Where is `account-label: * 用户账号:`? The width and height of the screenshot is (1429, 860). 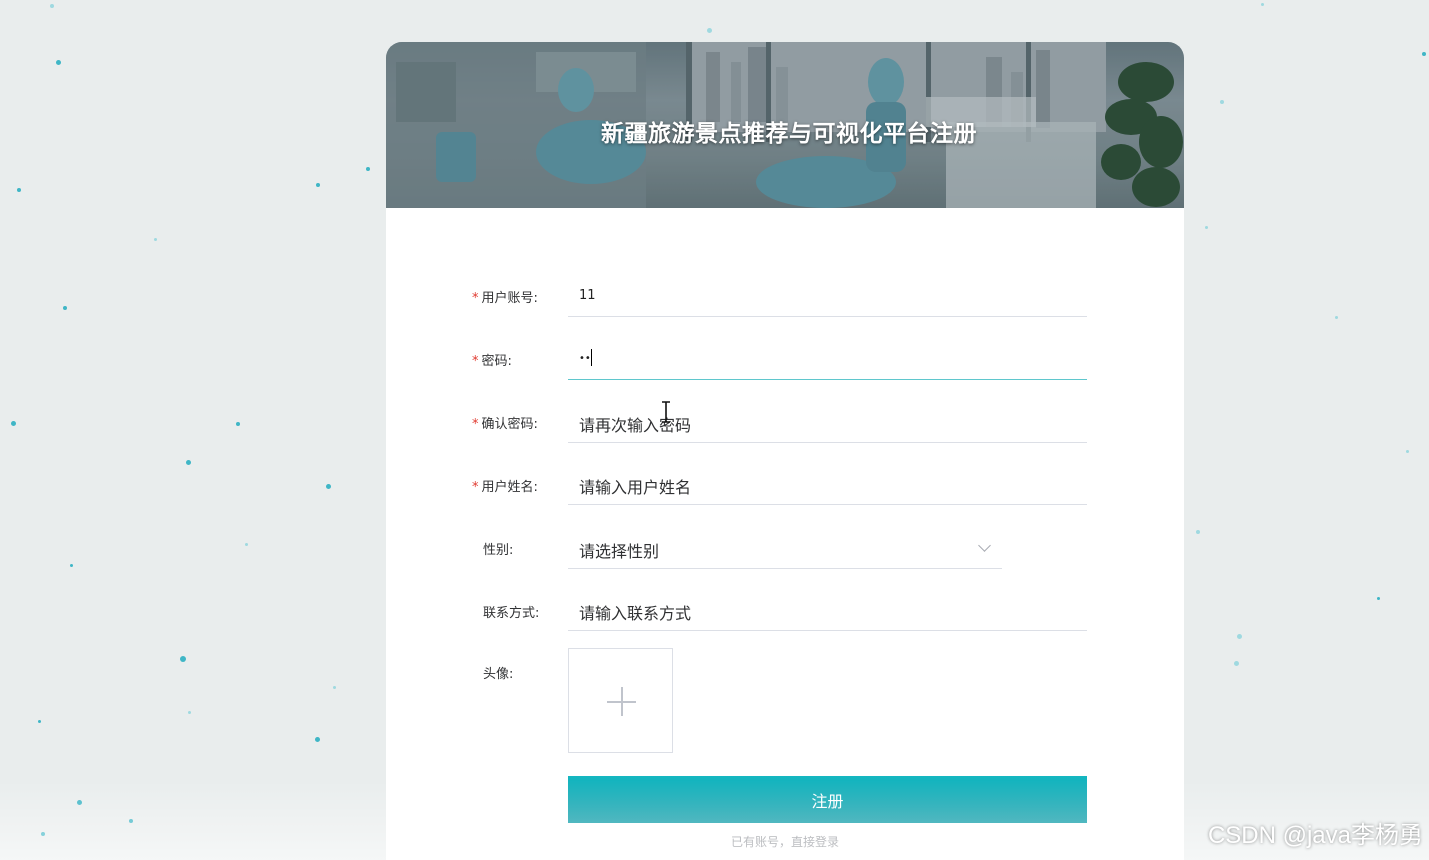
account-label: * 用户账号: is located at coordinates (505, 298).